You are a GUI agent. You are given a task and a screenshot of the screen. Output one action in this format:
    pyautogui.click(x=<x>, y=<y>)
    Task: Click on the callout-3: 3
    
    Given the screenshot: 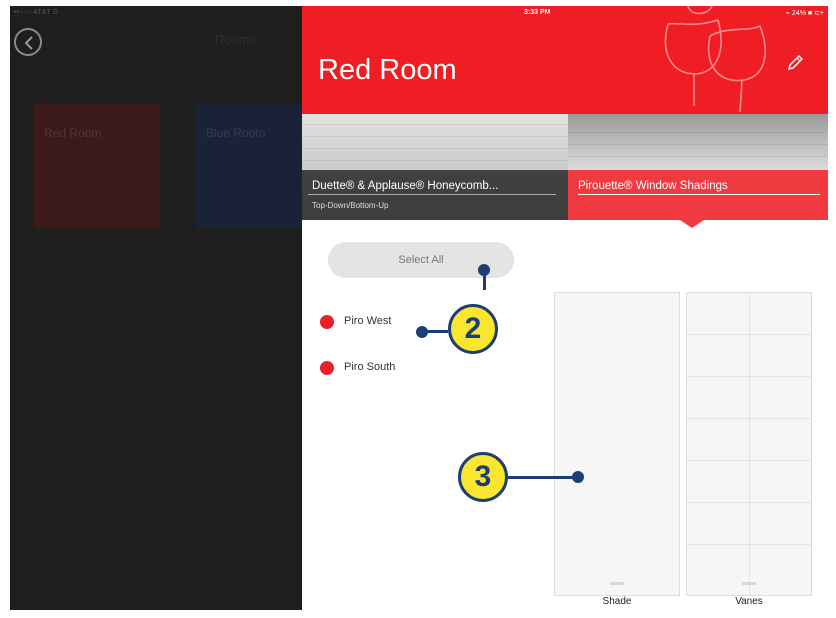 What is the action you would take?
    pyautogui.click(x=483, y=477)
    